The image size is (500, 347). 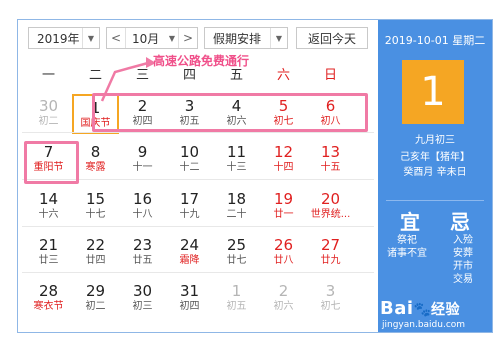 What do you see at coordinates (330, 245) in the screenshot?
I see `day-number: 27` at bounding box center [330, 245].